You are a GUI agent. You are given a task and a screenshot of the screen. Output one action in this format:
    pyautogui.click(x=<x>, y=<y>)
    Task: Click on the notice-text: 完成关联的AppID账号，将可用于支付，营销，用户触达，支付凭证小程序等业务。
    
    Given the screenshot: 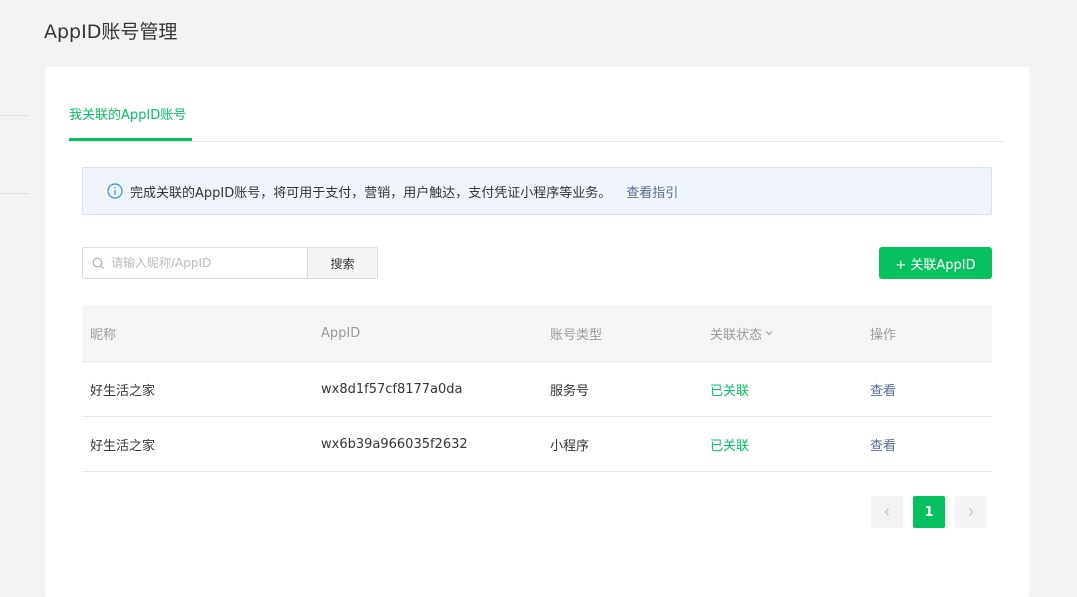 What is the action you would take?
    pyautogui.click(x=371, y=193)
    